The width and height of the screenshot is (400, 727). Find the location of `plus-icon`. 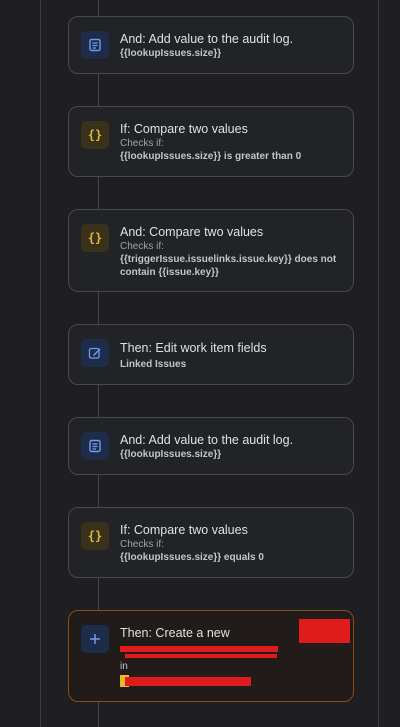

plus-icon is located at coordinates (95, 639).